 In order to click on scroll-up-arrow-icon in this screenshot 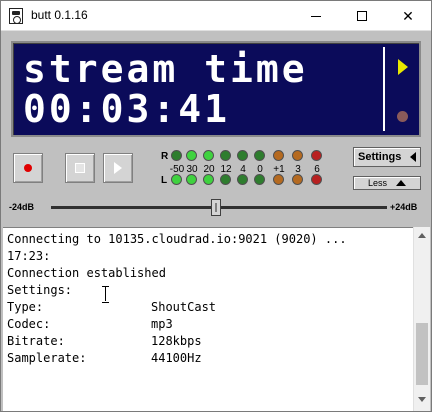, I will do `click(422, 235)`.